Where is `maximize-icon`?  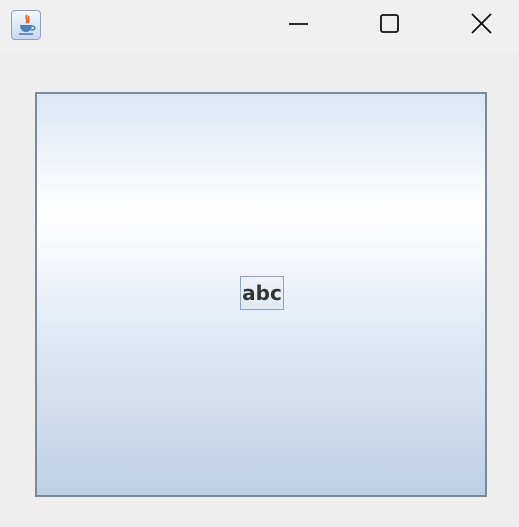
maximize-icon is located at coordinates (389, 23).